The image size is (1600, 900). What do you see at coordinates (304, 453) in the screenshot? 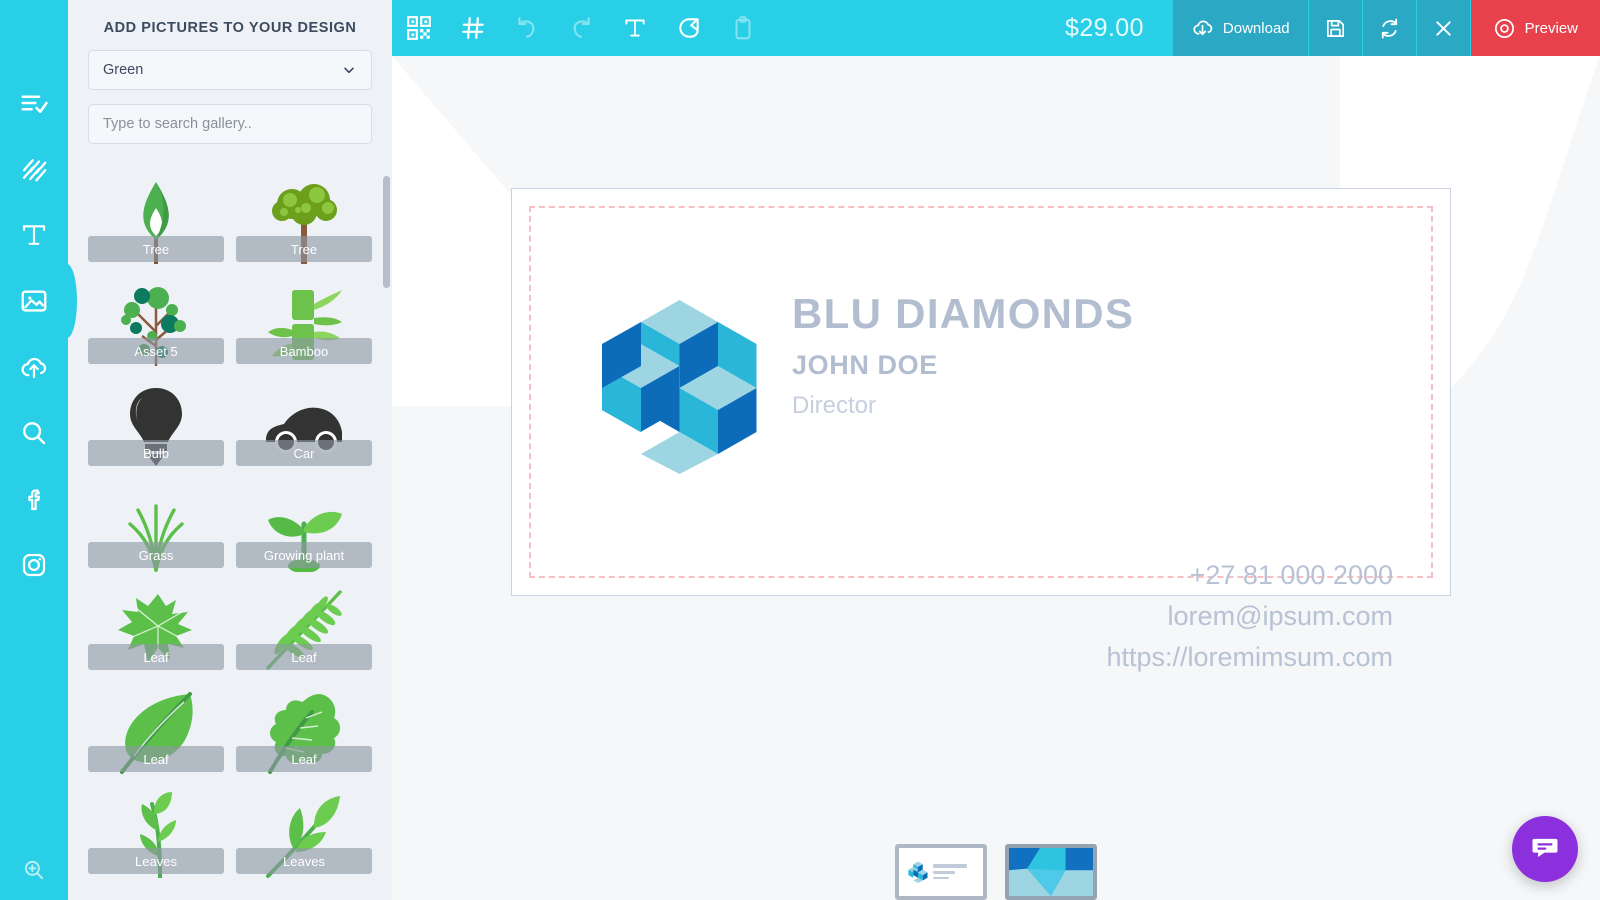
I see `gallery-item-label: Car` at bounding box center [304, 453].